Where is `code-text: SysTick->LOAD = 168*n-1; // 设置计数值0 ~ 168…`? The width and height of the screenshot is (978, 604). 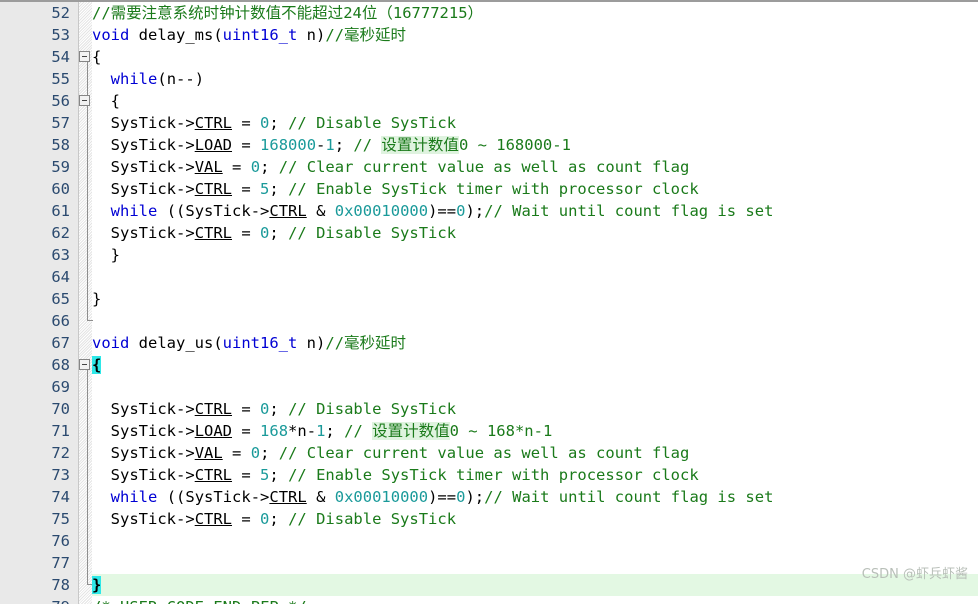 code-text: SysTick->LOAD = 168*n-1; // 设置计数值0 ~ 168… is located at coordinates (322, 431).